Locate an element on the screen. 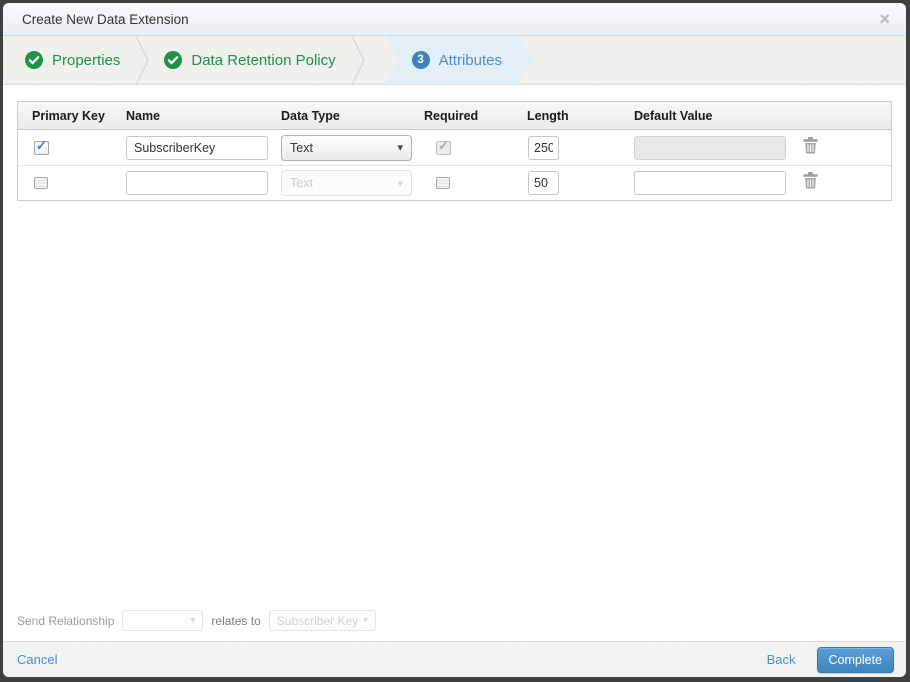 The width and height of the screenshot is (910, 682). header-default-value: Default Value is located at coordinates (673, 115).